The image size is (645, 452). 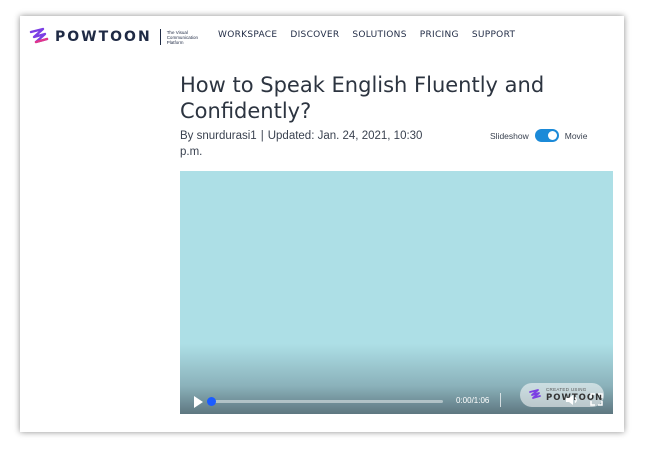 I want to click on movie-label: Movie, so click(x=576, y=136).